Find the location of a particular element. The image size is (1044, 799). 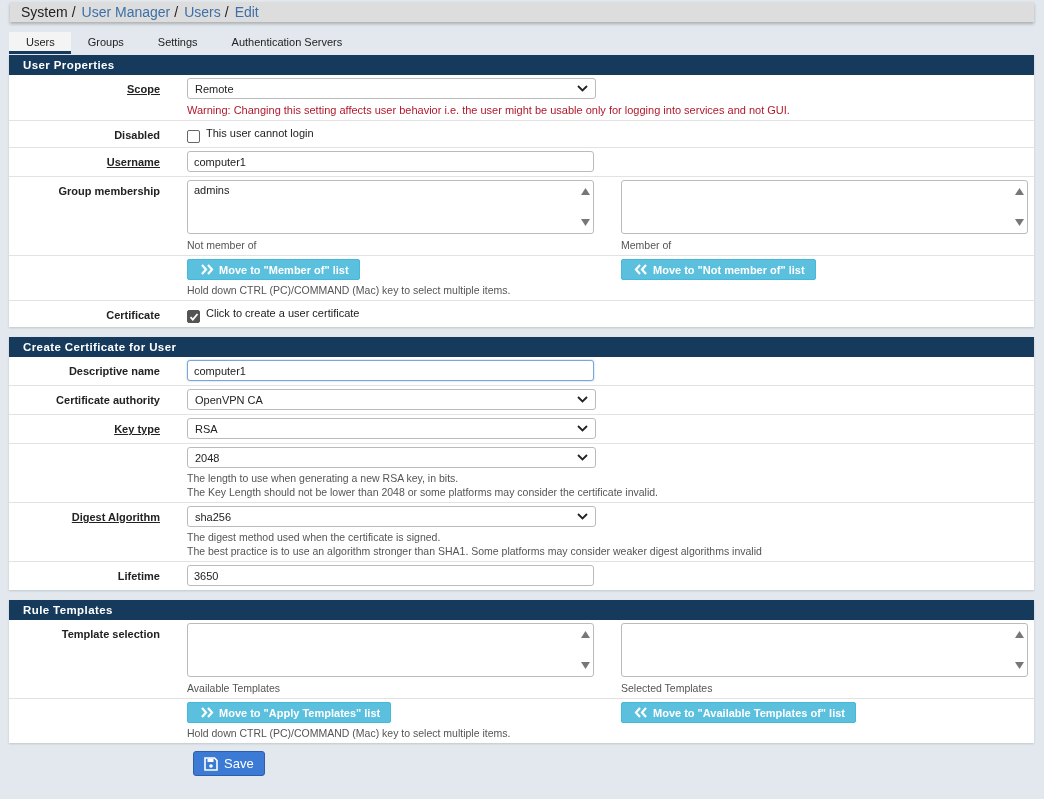

help-text: The length to use when generating a new RSA key, in bits. is located at coordinates (323, 478).